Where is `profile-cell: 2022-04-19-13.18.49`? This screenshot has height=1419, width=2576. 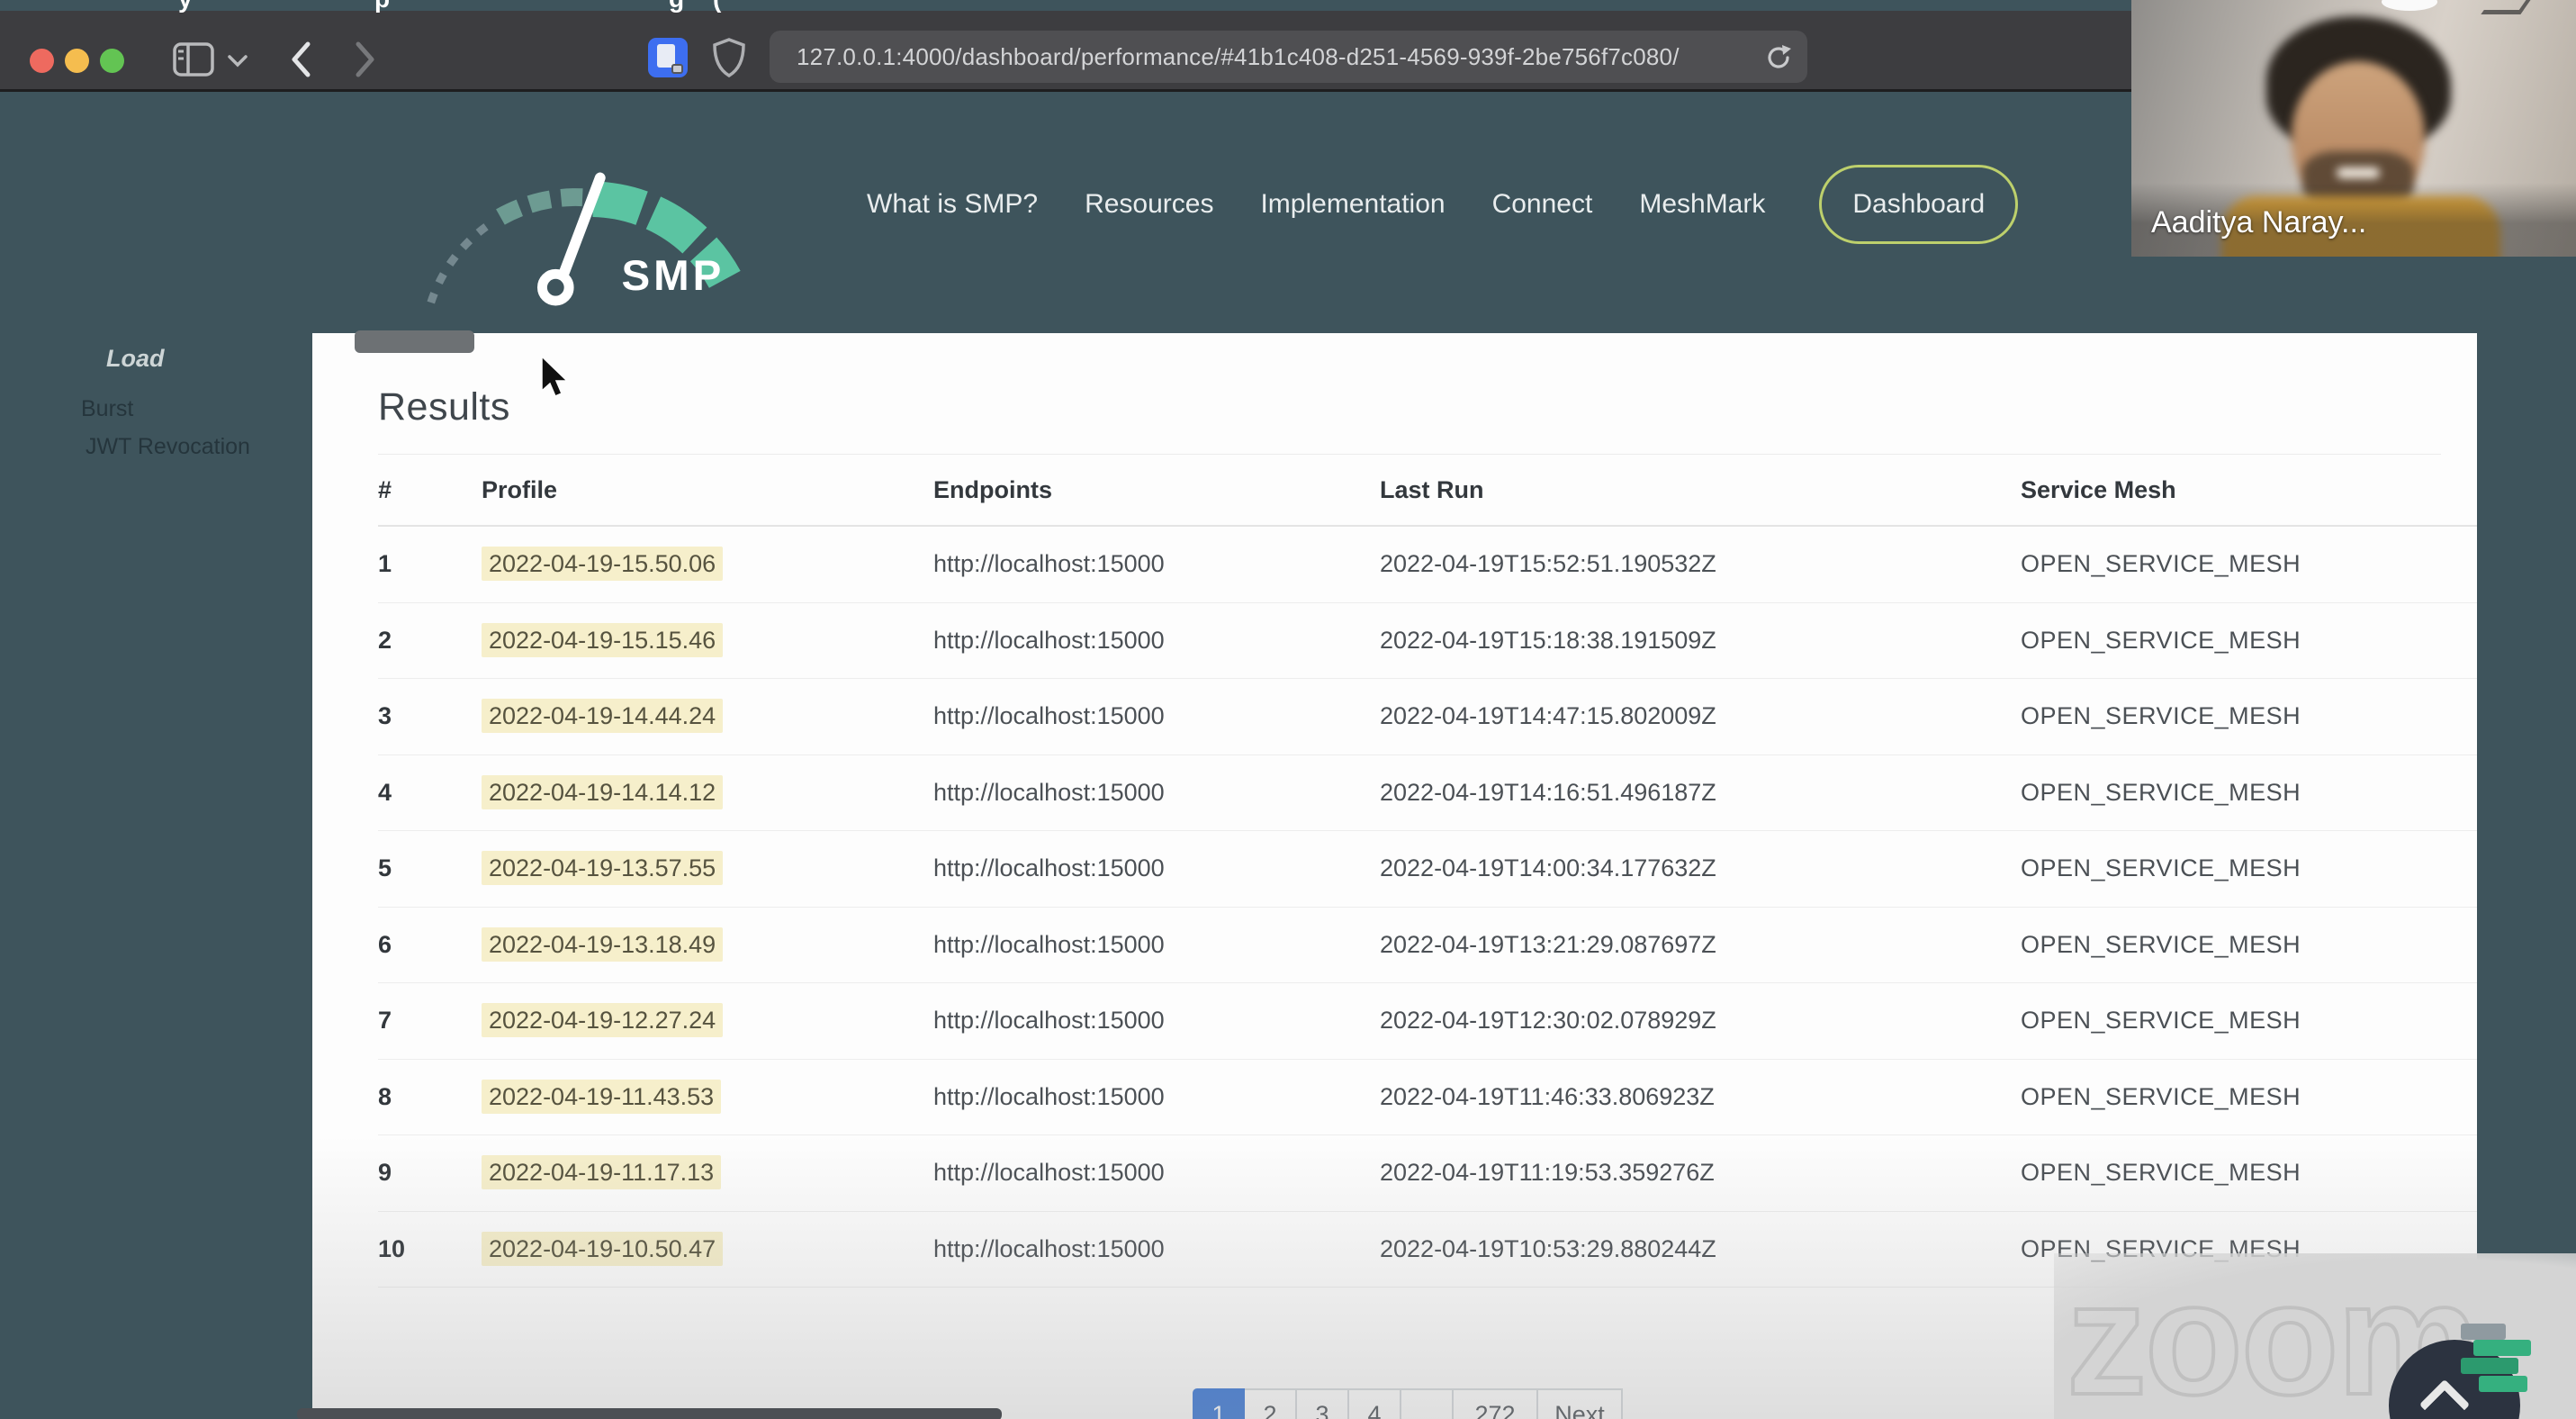 profile-cell: 2022-04-19-13.18.49 is located at coordinates (603, 944).